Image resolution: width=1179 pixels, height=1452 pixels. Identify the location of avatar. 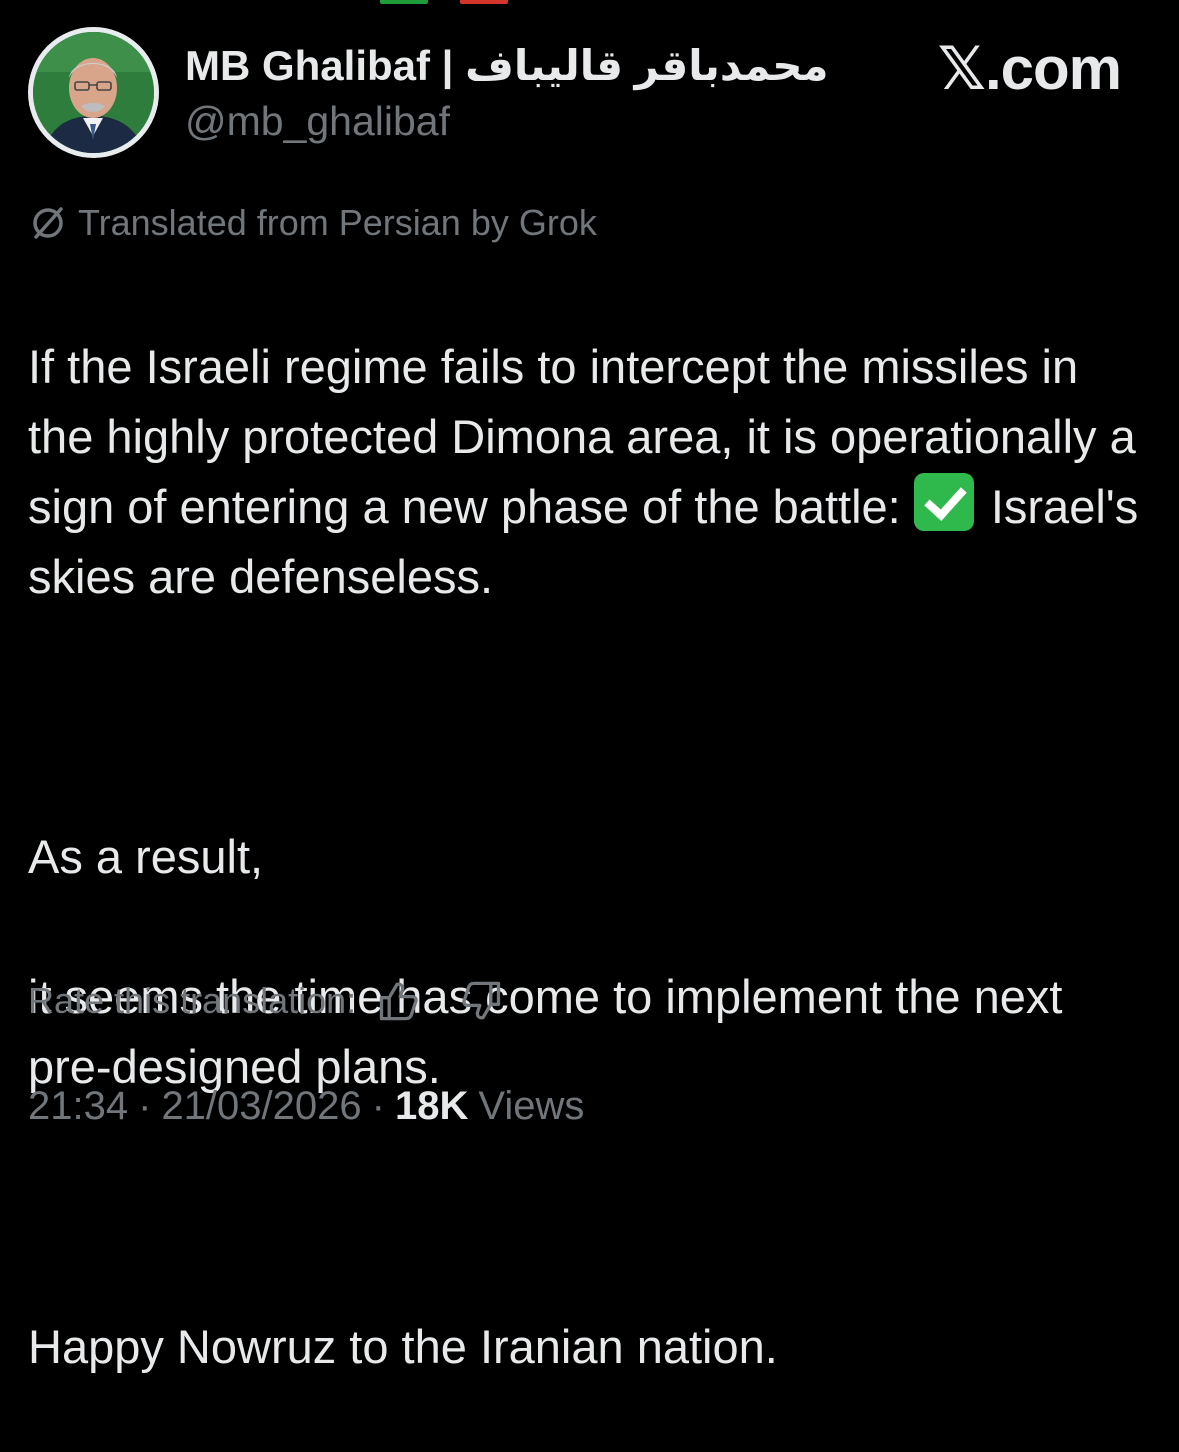
(93, 92).